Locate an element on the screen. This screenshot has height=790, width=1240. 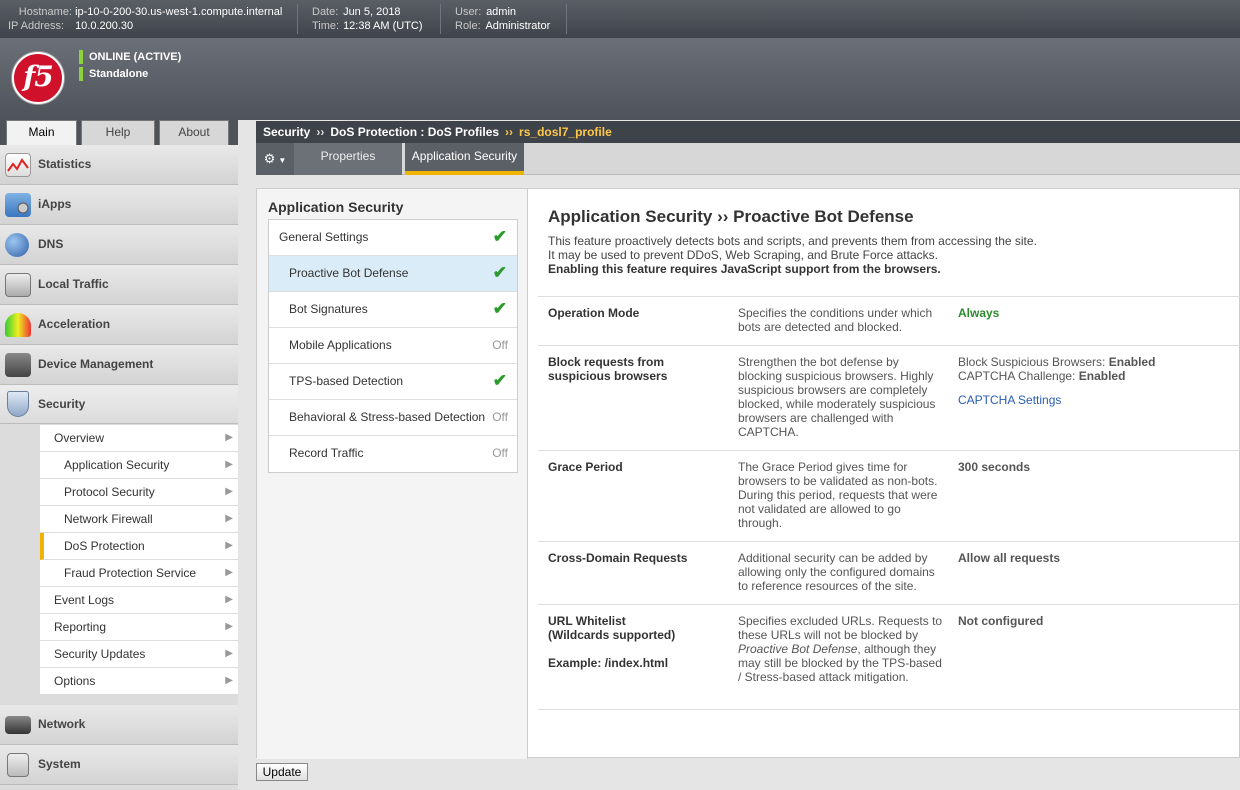
sidebar-item-label: Network is located at coordinates (62, 724).